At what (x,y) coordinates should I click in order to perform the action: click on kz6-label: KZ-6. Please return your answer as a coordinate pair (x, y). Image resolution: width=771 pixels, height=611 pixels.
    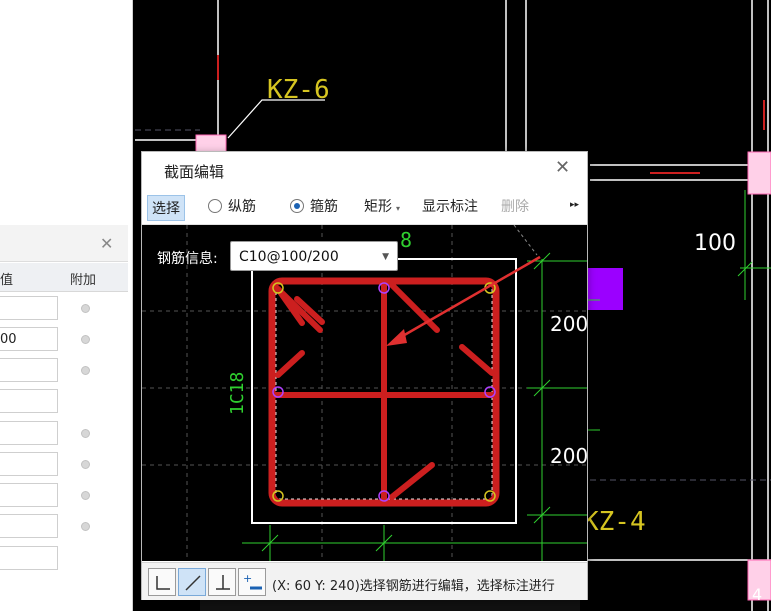
    Looking at the image, I should click on (298, 90).